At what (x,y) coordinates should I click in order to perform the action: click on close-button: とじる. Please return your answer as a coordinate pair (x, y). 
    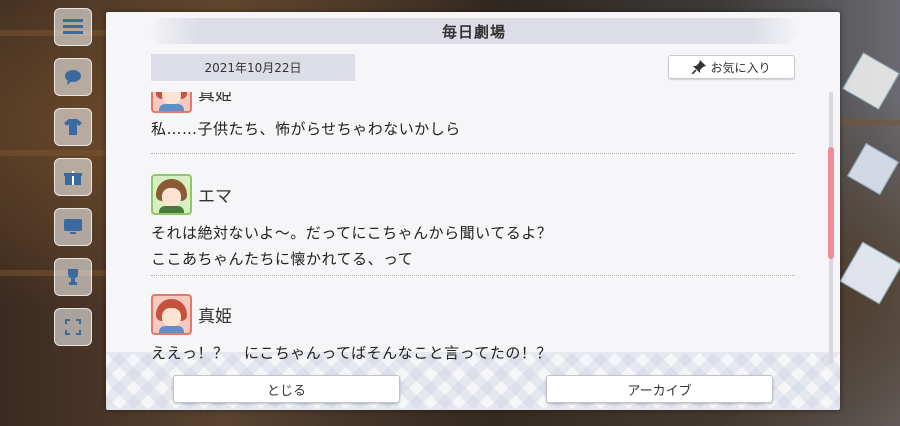
    Looking at the image, I should click on (286, 389).